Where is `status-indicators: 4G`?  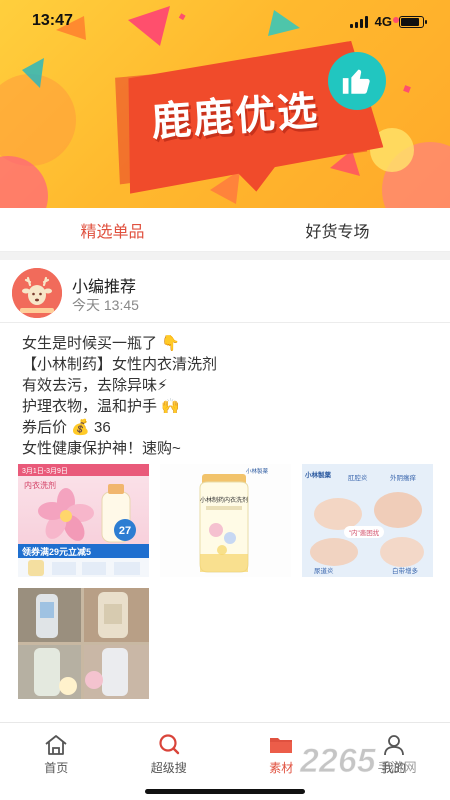
status-indicators: 4G is located at coordinates (388, 21).